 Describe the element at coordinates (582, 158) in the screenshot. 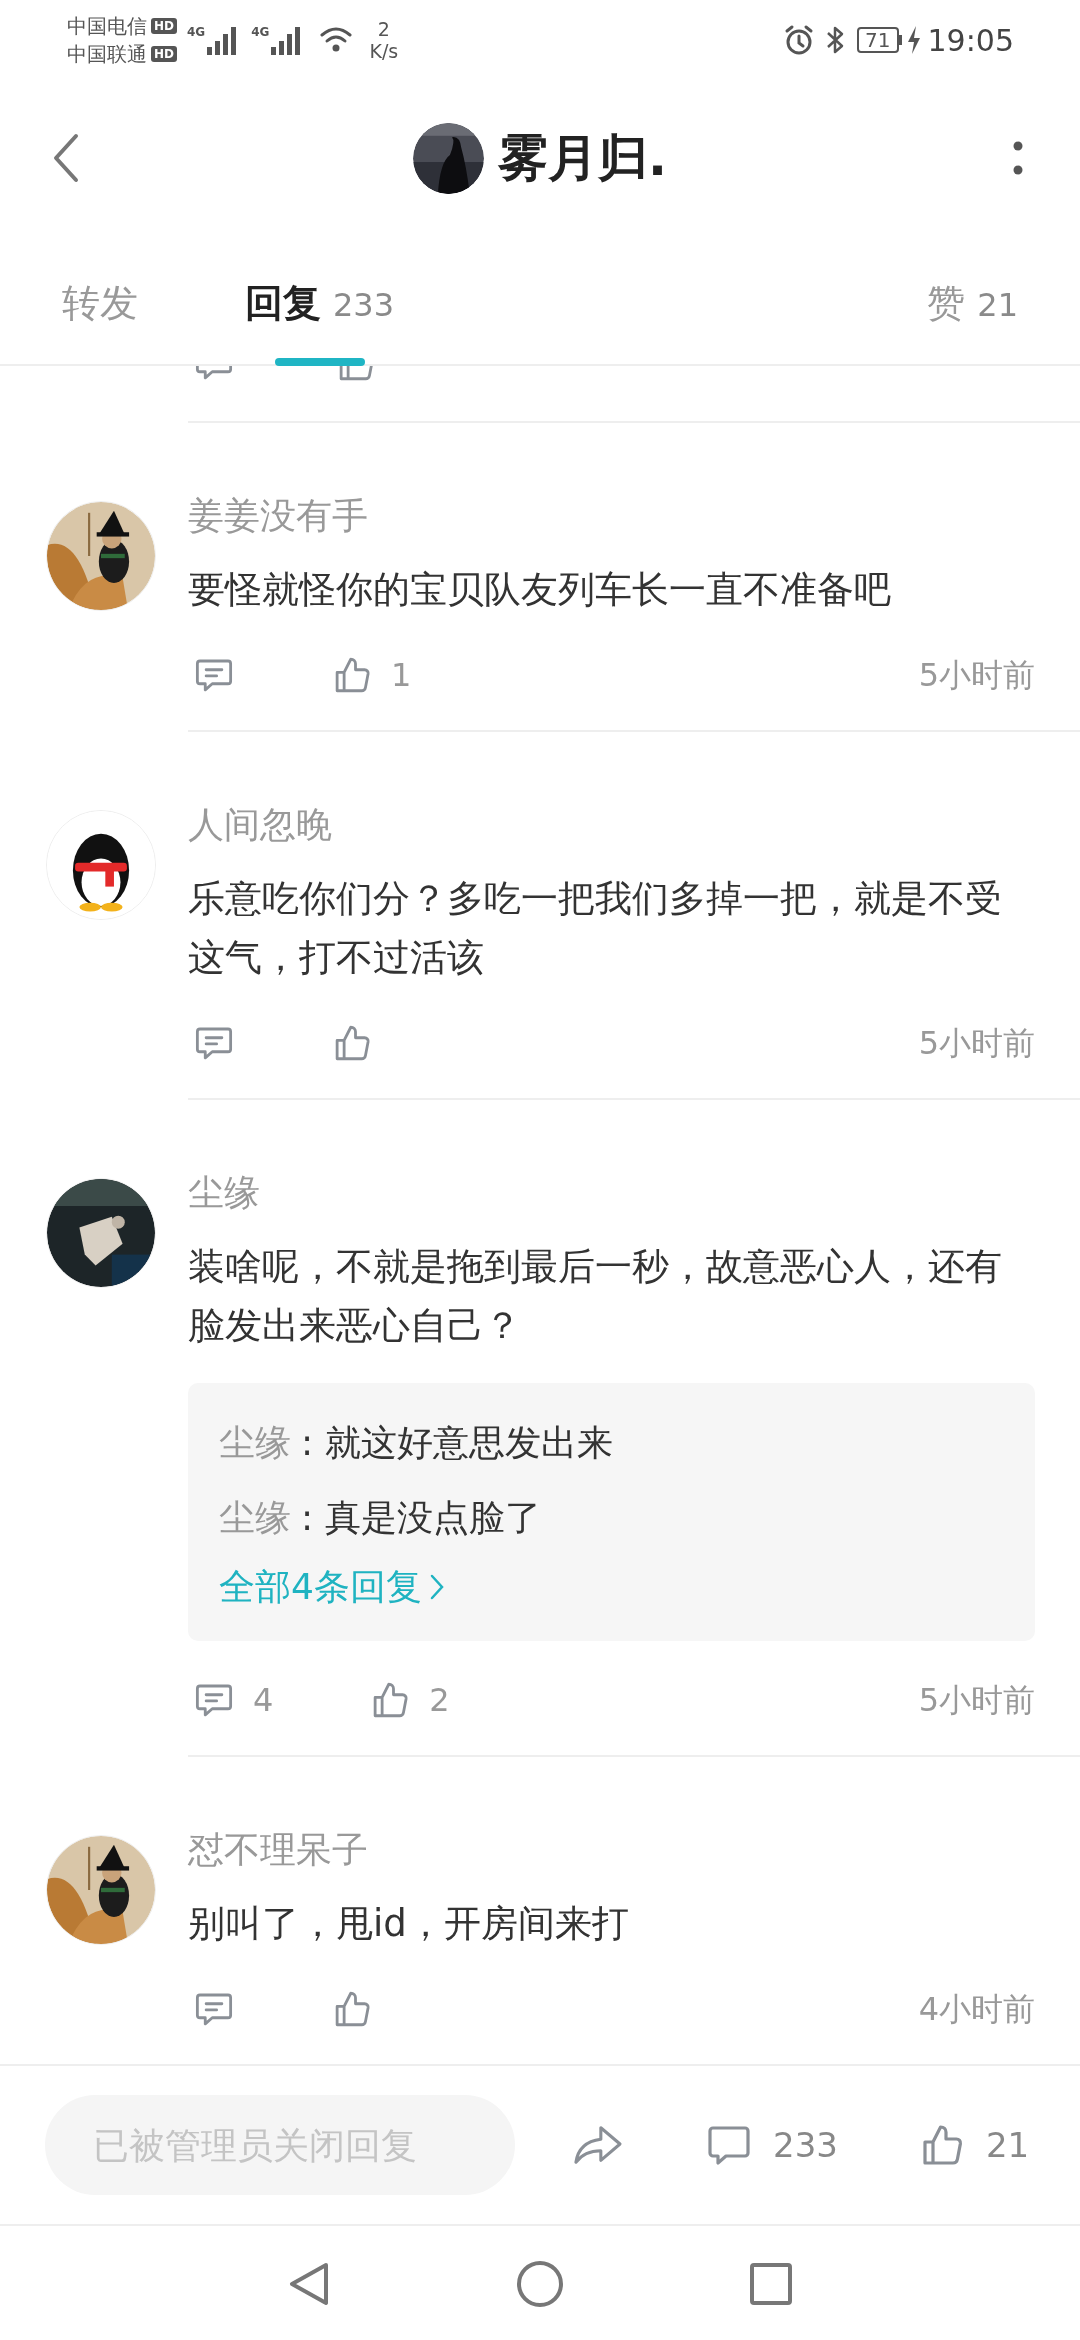

I see `page-title: 雾月归.` at that location.